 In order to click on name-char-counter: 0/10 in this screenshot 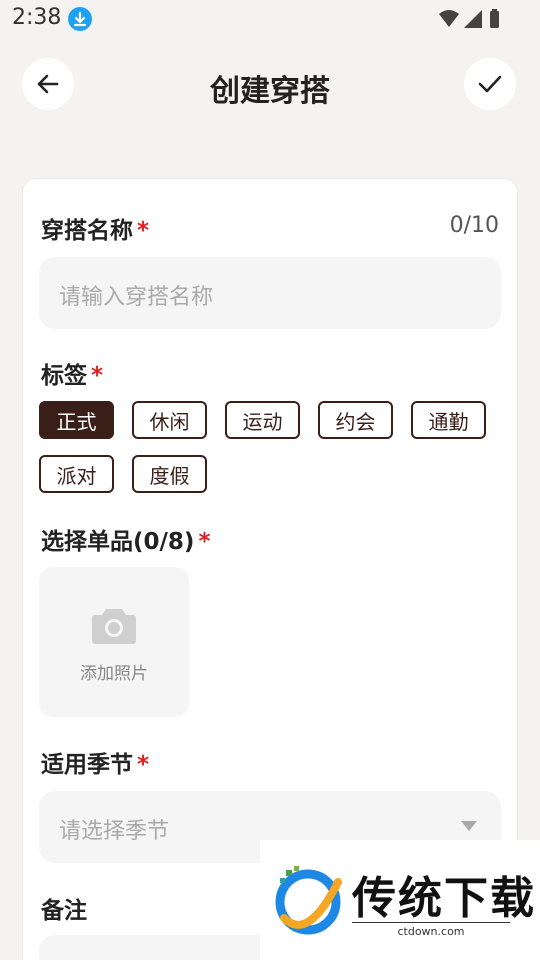, I will do `click(474, 225)`.